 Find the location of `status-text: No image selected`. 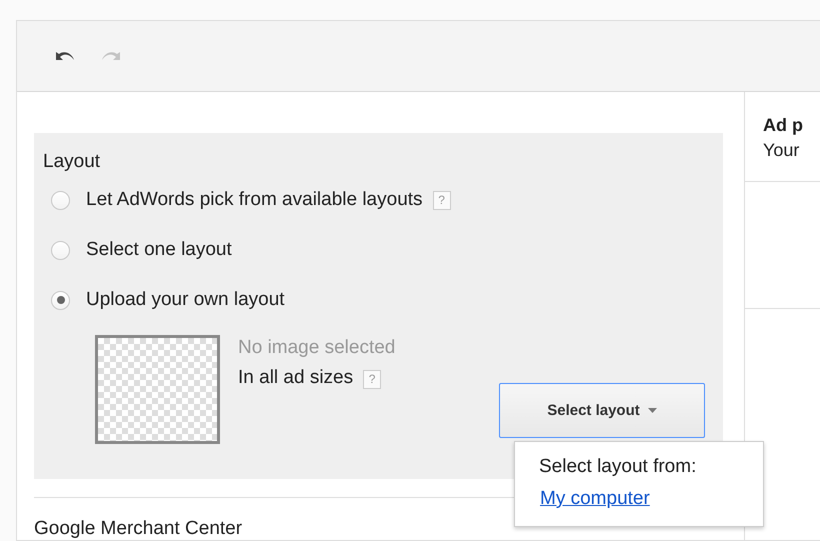

status-text: No image selected is located at coordinates (317, 348).